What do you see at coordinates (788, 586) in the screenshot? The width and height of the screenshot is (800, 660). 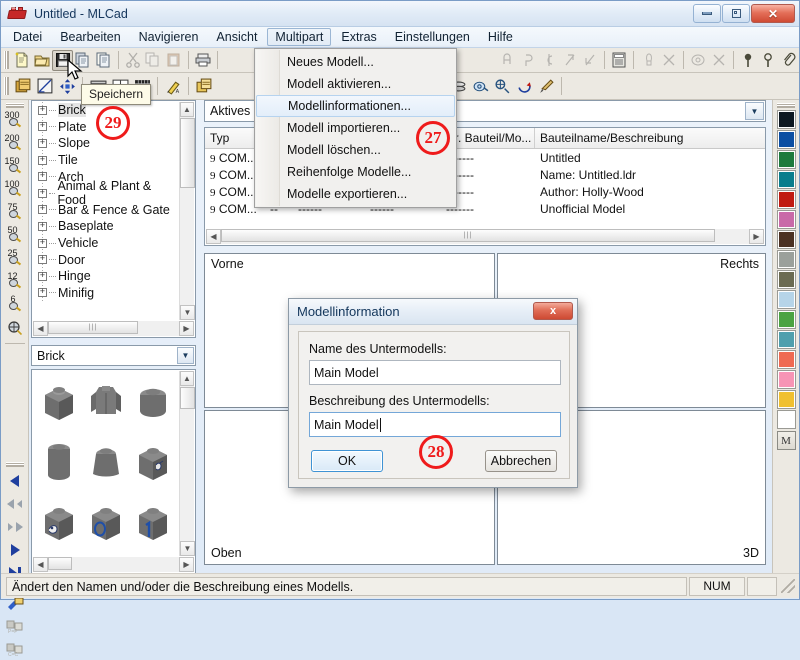 I see `resize-grip-icon` at bounding box center [788, 586].